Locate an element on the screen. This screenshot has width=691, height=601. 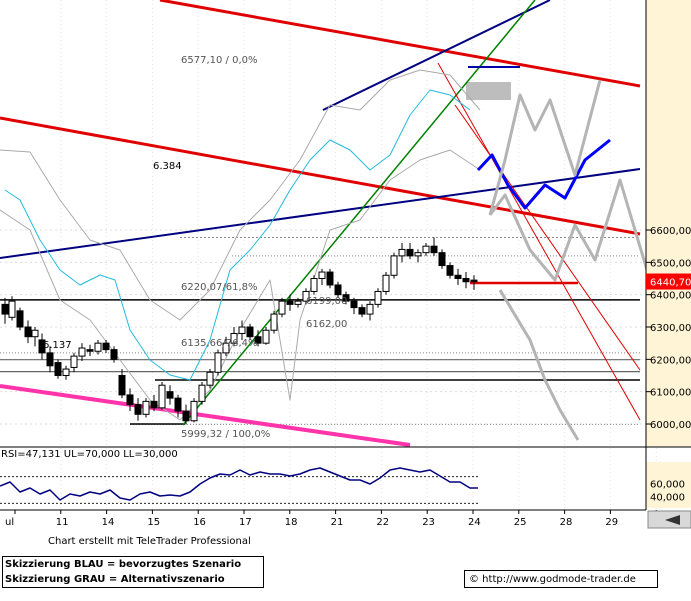
price-tick-label: 6400,00 is located at coordinates (670, 296).